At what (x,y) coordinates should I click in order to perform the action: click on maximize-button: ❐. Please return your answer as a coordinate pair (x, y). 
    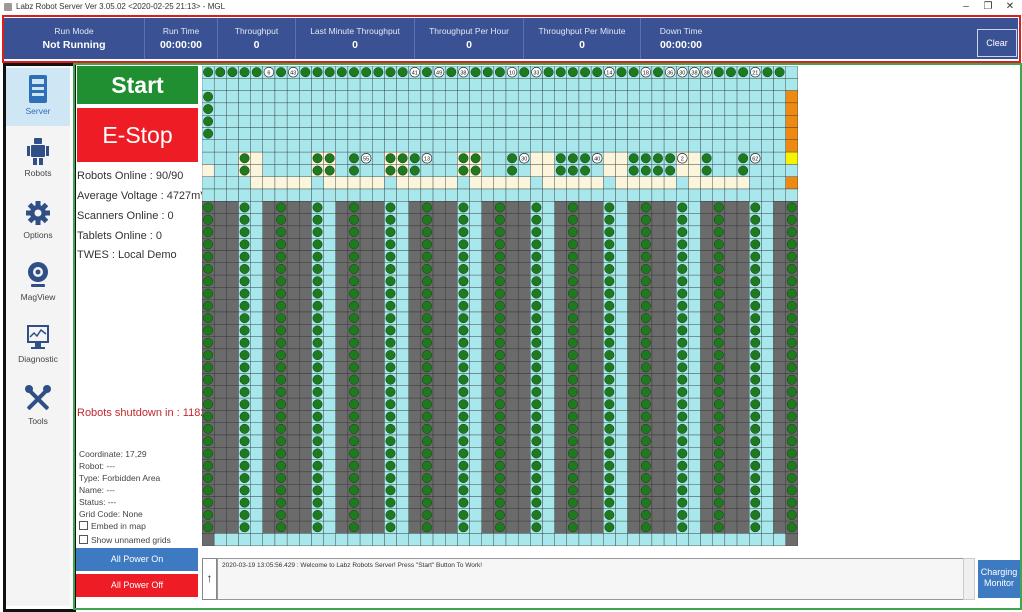
    Looking at the image, I should click on (988, 7).